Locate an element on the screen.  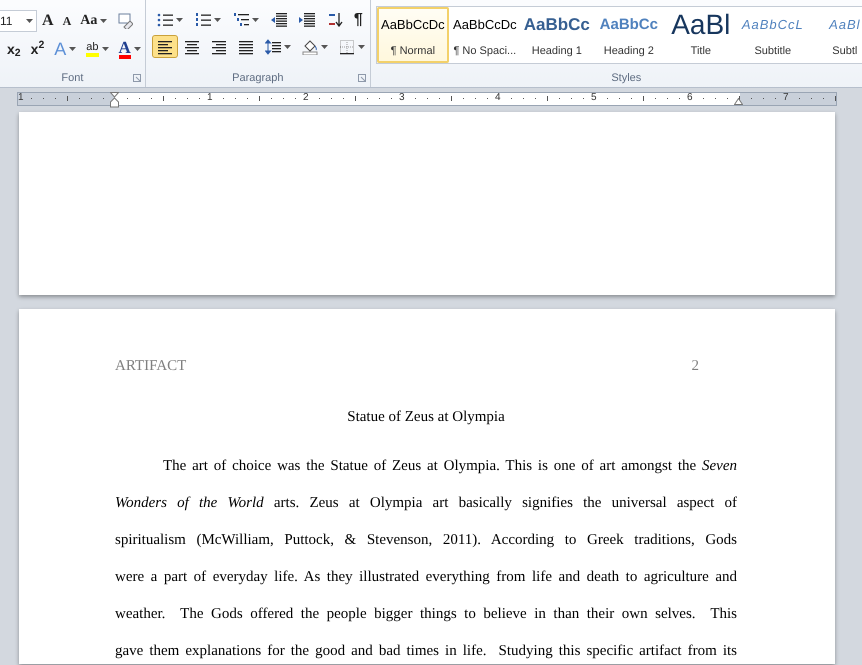
bullet-list-icon is located at coordinates (164, 20).